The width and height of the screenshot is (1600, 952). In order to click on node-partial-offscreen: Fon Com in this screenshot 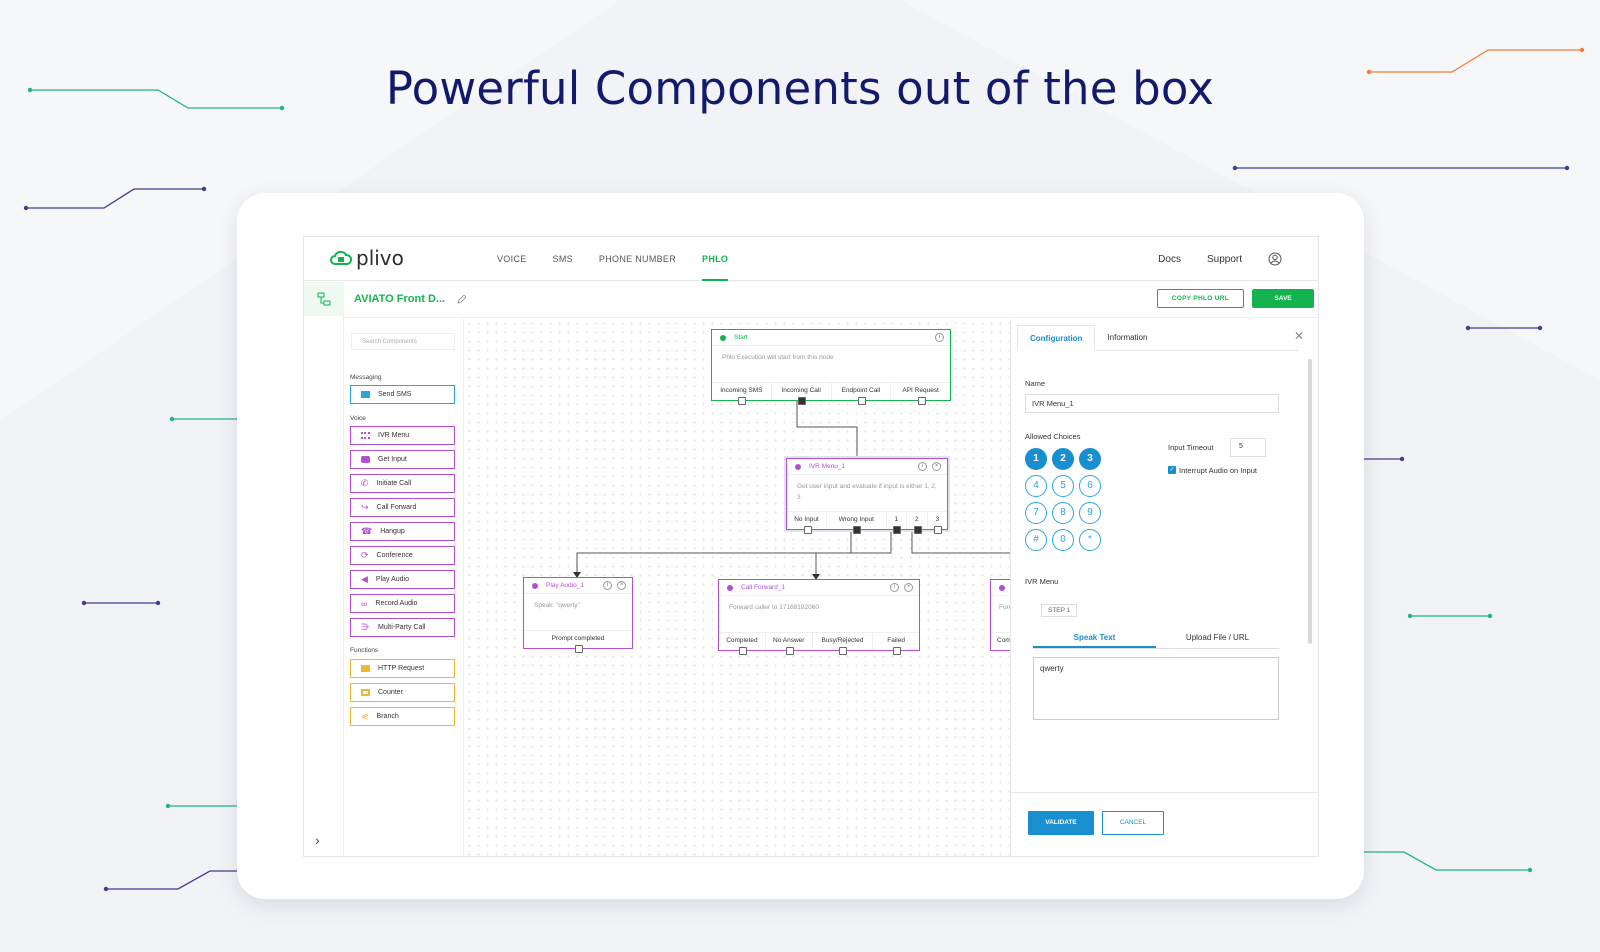, I will do `click(1000, 615)`.